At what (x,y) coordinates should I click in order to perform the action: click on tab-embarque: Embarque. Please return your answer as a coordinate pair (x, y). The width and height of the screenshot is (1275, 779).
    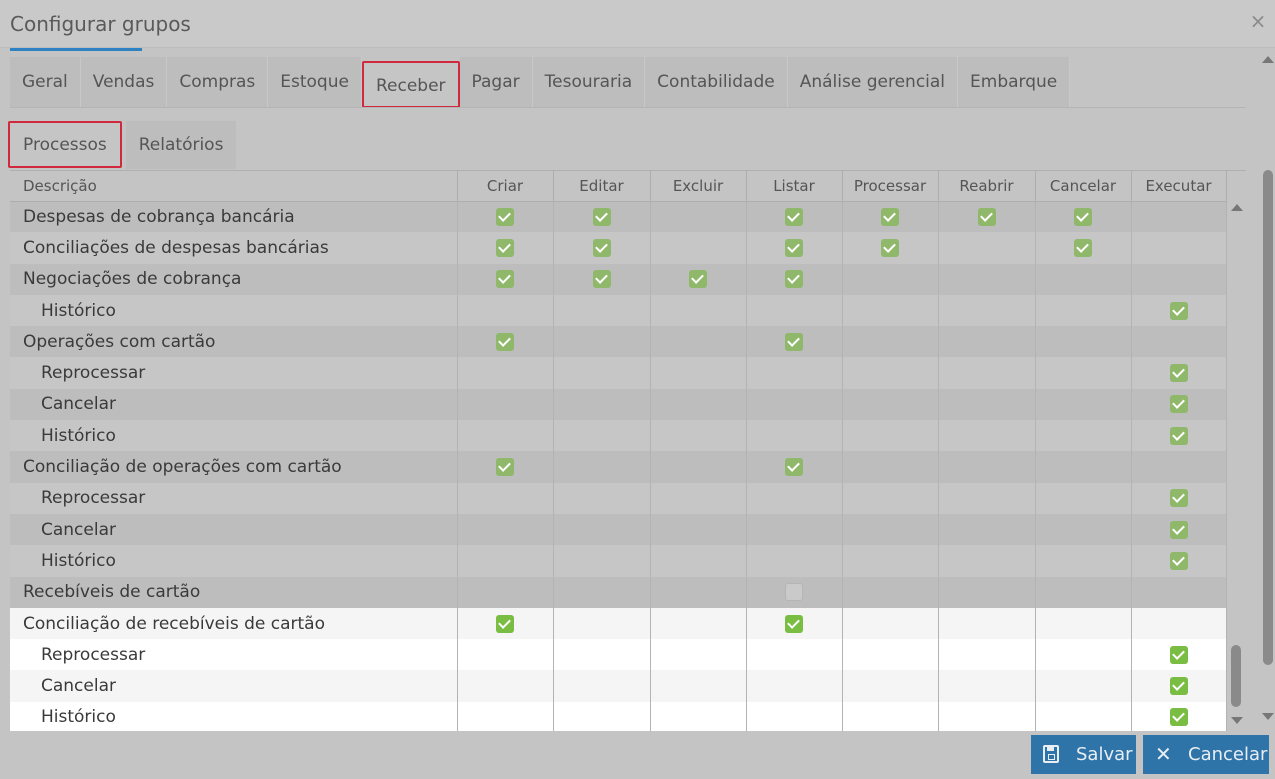
    Looking at the image, I should click on (1014, 82).